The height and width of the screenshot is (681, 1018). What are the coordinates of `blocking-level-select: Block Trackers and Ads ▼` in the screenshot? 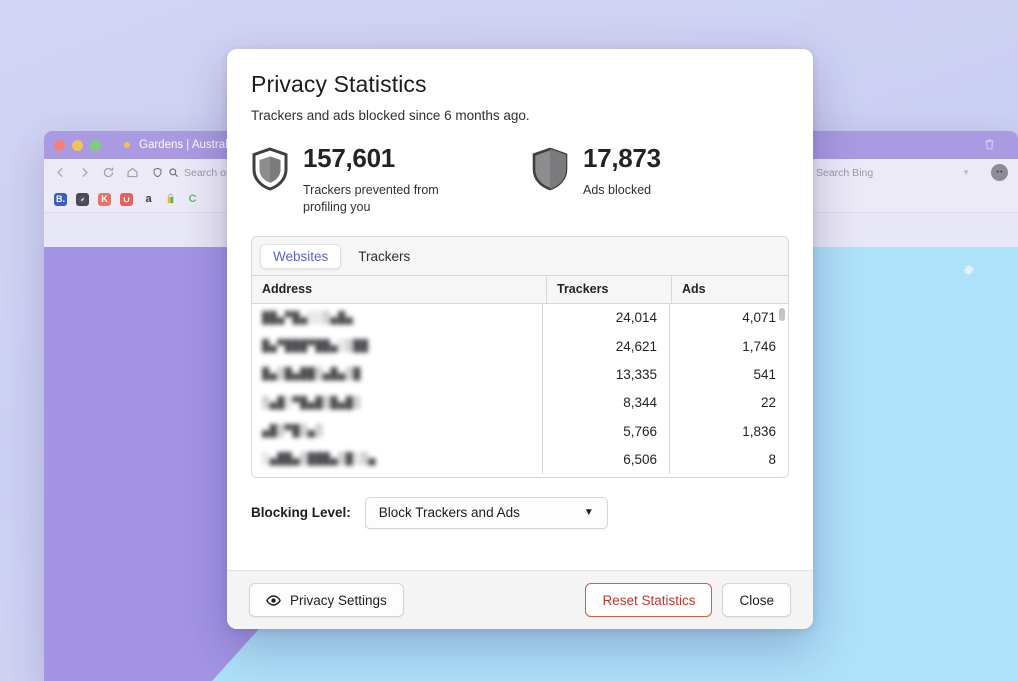 It's located at (486, 512).